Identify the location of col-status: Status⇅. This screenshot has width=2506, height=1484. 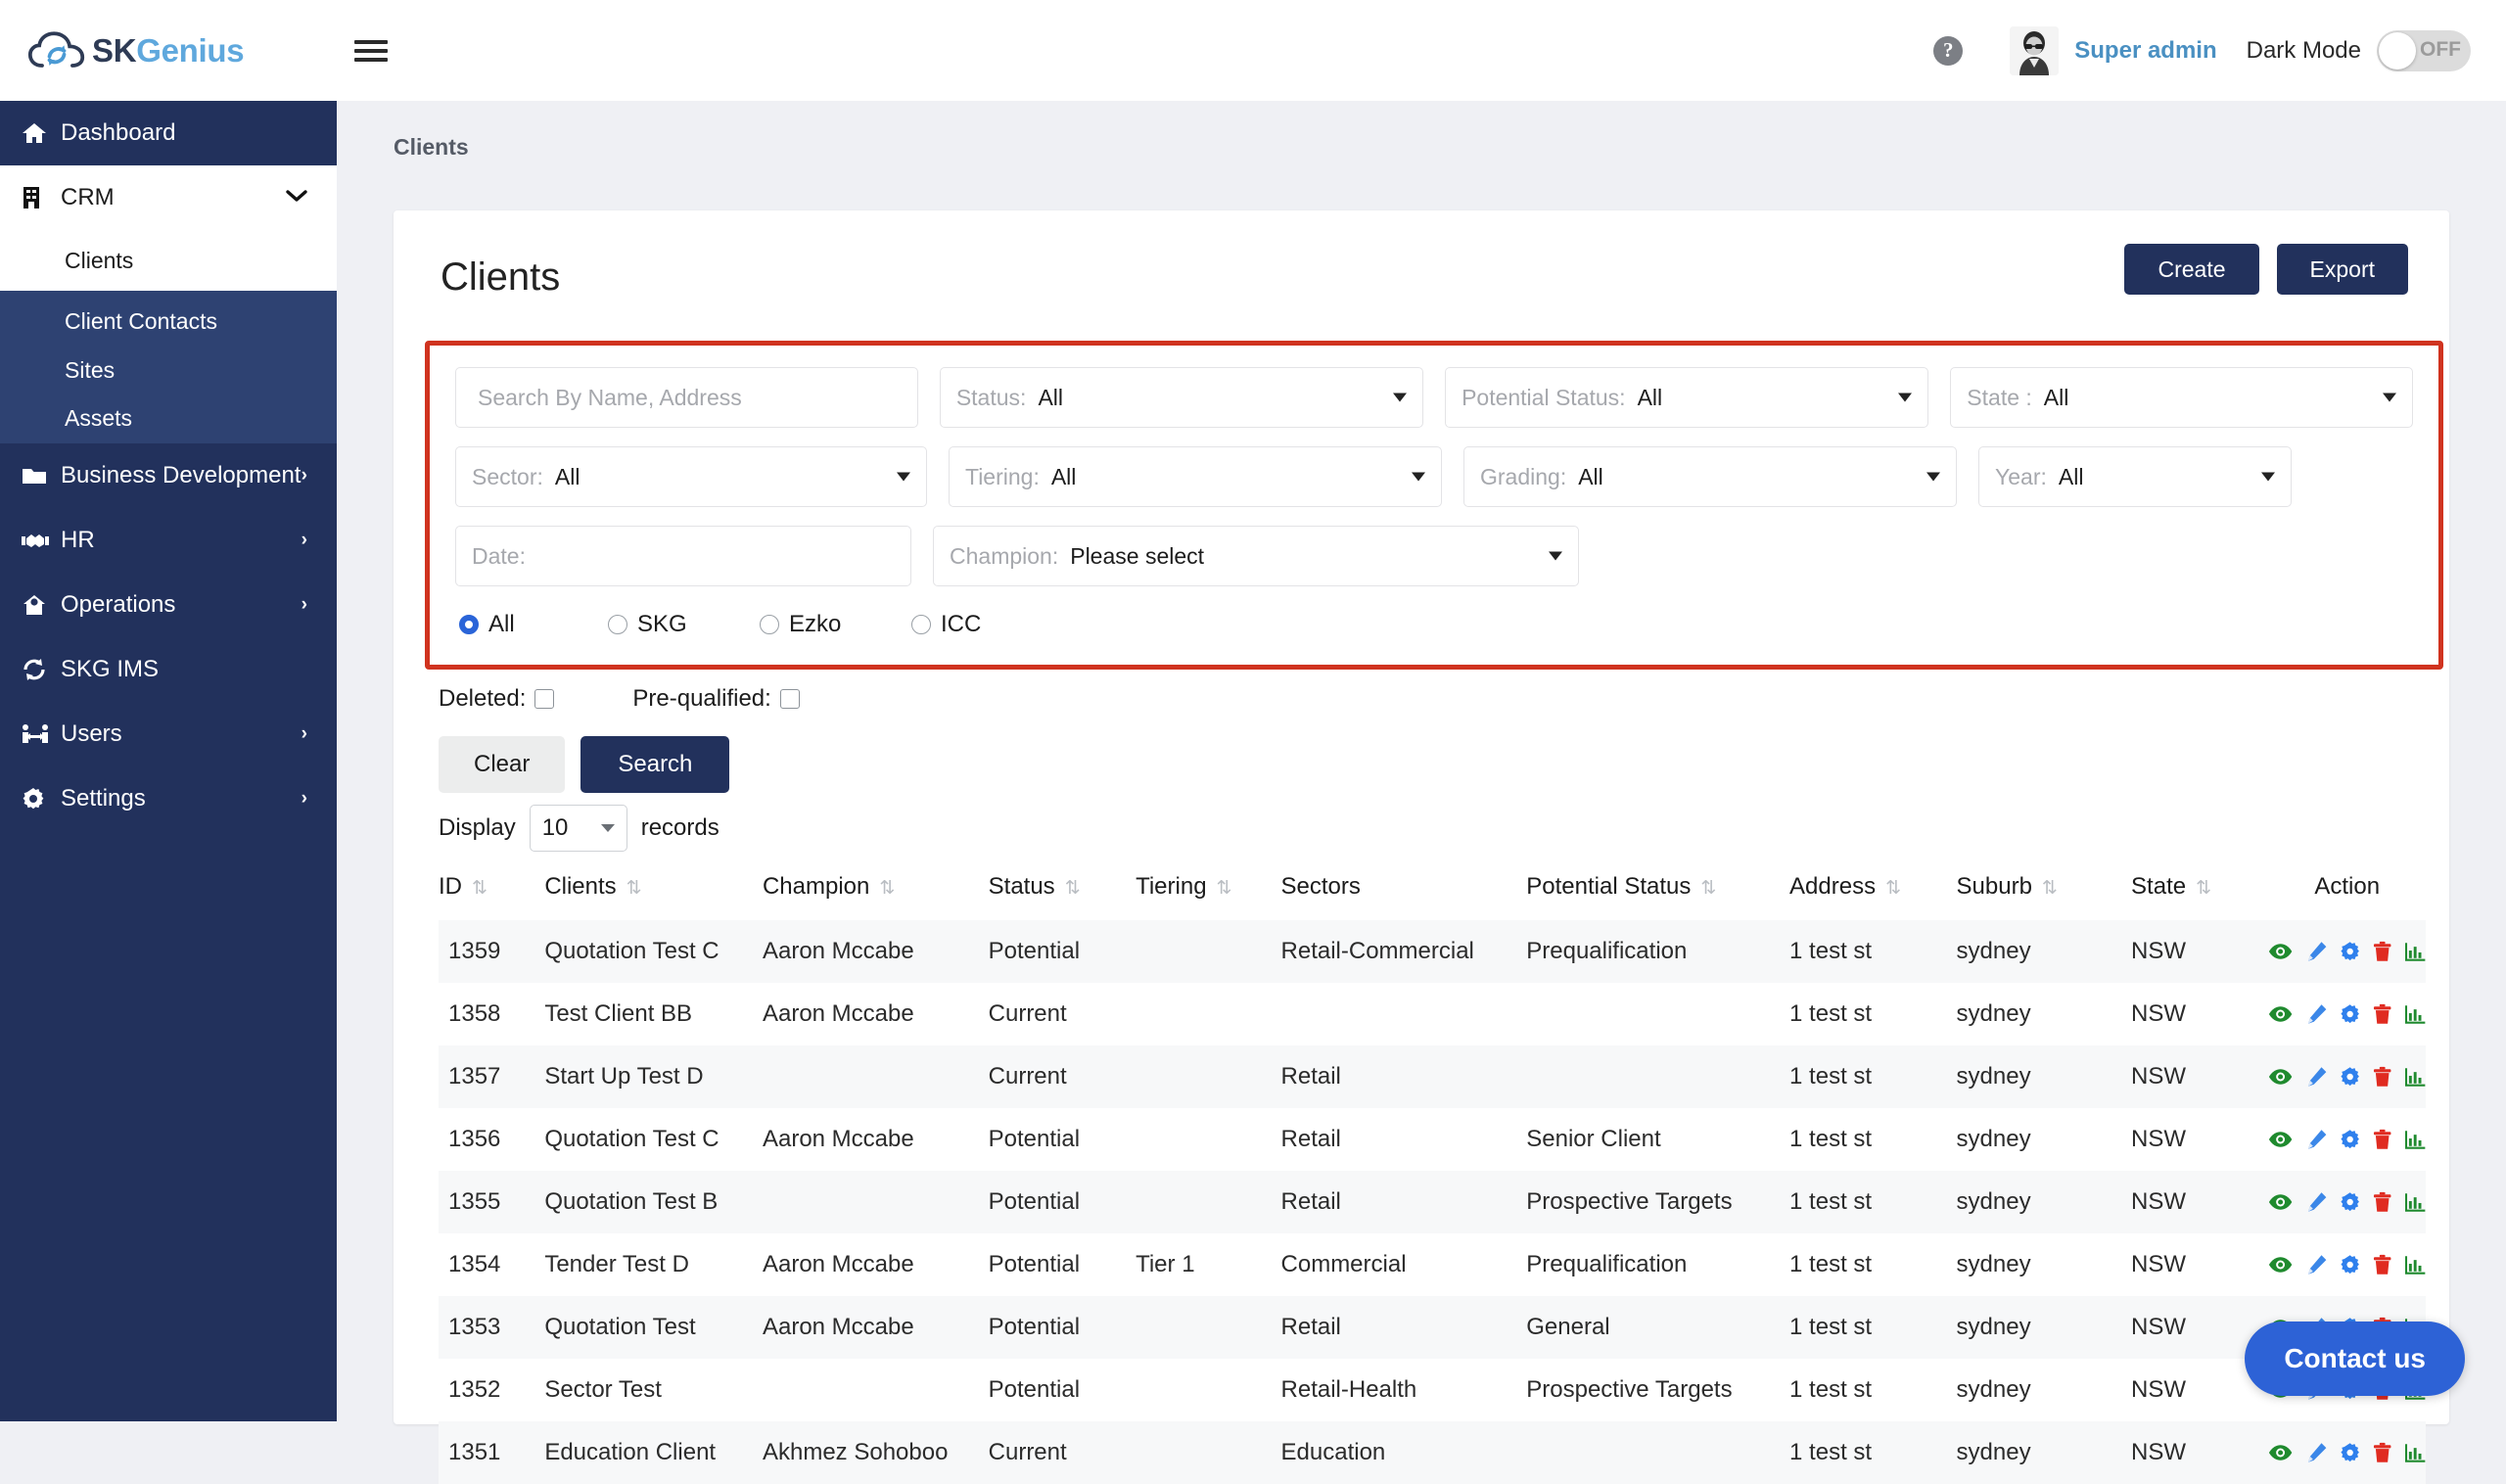
(1062, 891).